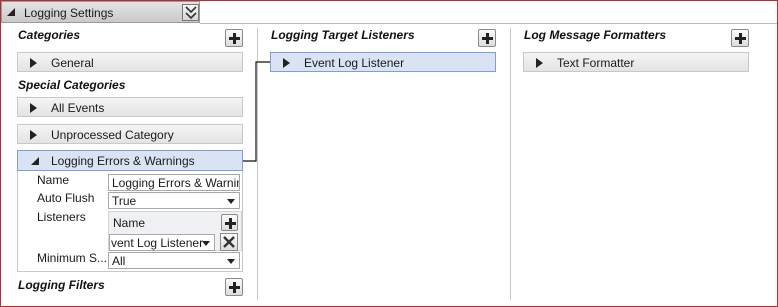  I want to click on x-icon, so click(229, 242).